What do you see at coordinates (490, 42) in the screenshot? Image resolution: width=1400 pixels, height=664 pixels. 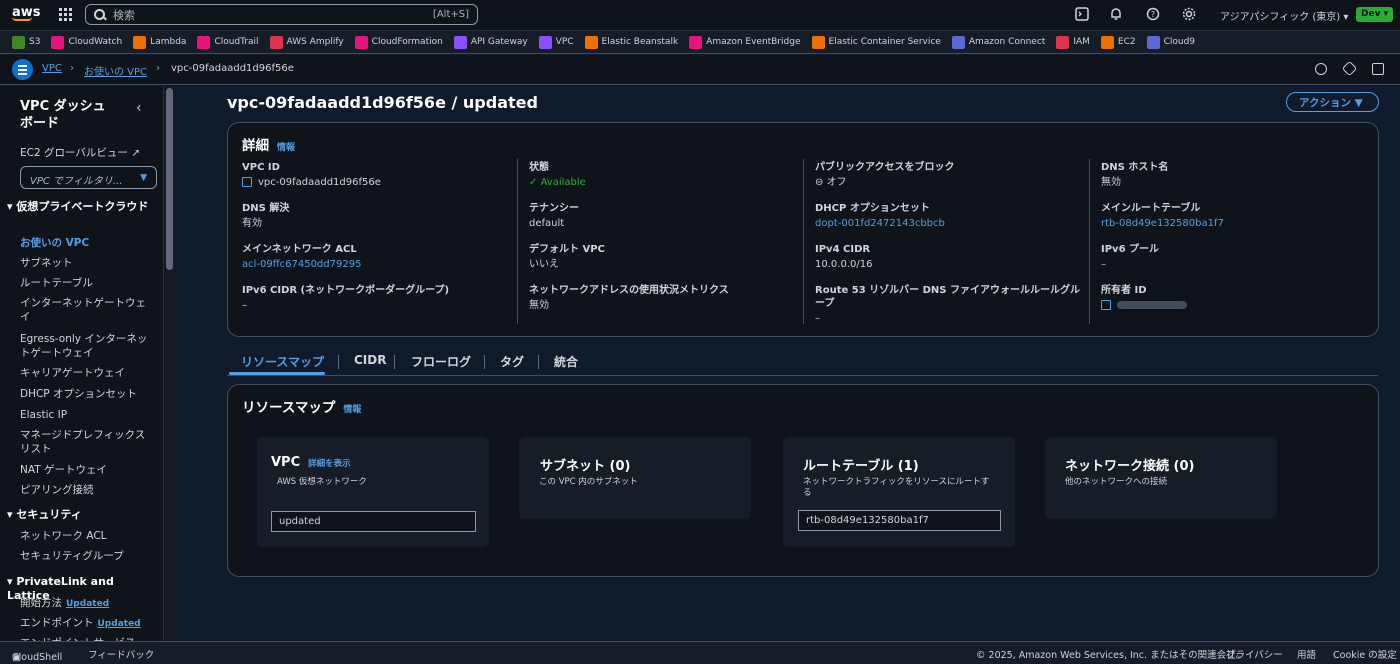 I see `favorite-api-gateway: API Gateway` at bounding box center [490, 42].